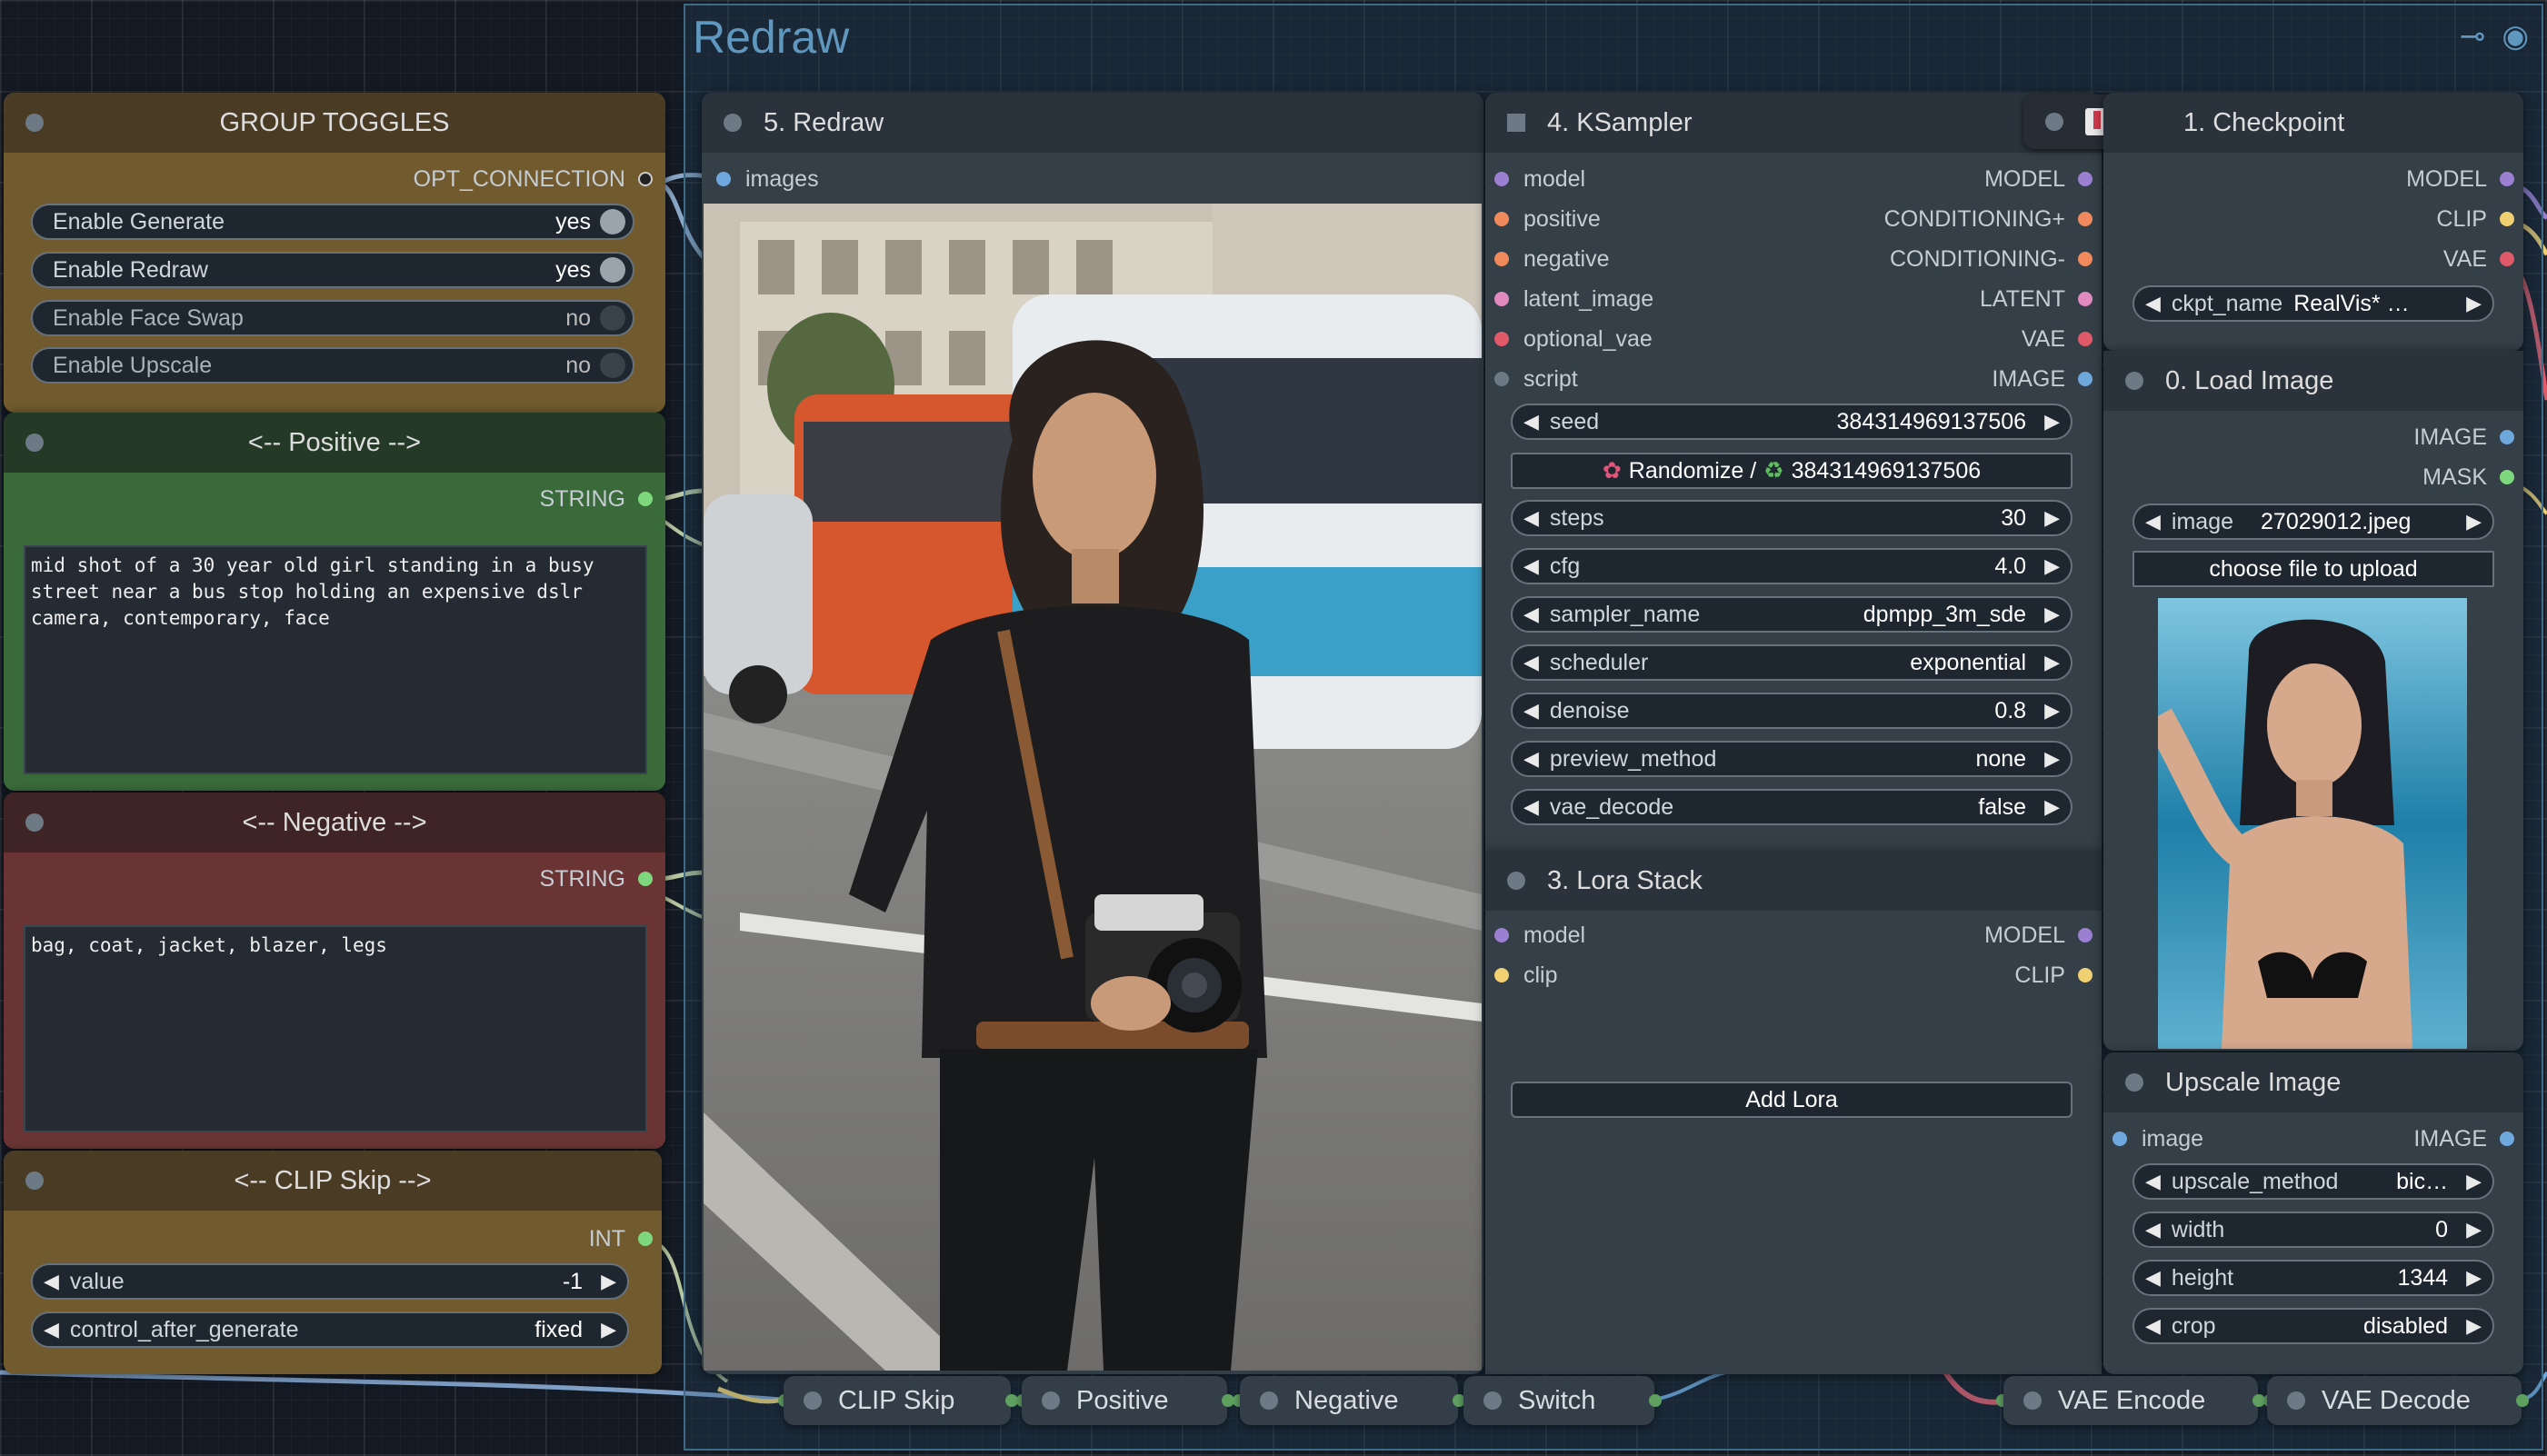 This screenshot has height=1456, width=2547. What do you see at coordinates (1792, 615) in the screenshot?
I see `sampler-name-widget: ◀ sampler_name dpmpp_3m_sde ▶` at bounding box center [1792, 615].